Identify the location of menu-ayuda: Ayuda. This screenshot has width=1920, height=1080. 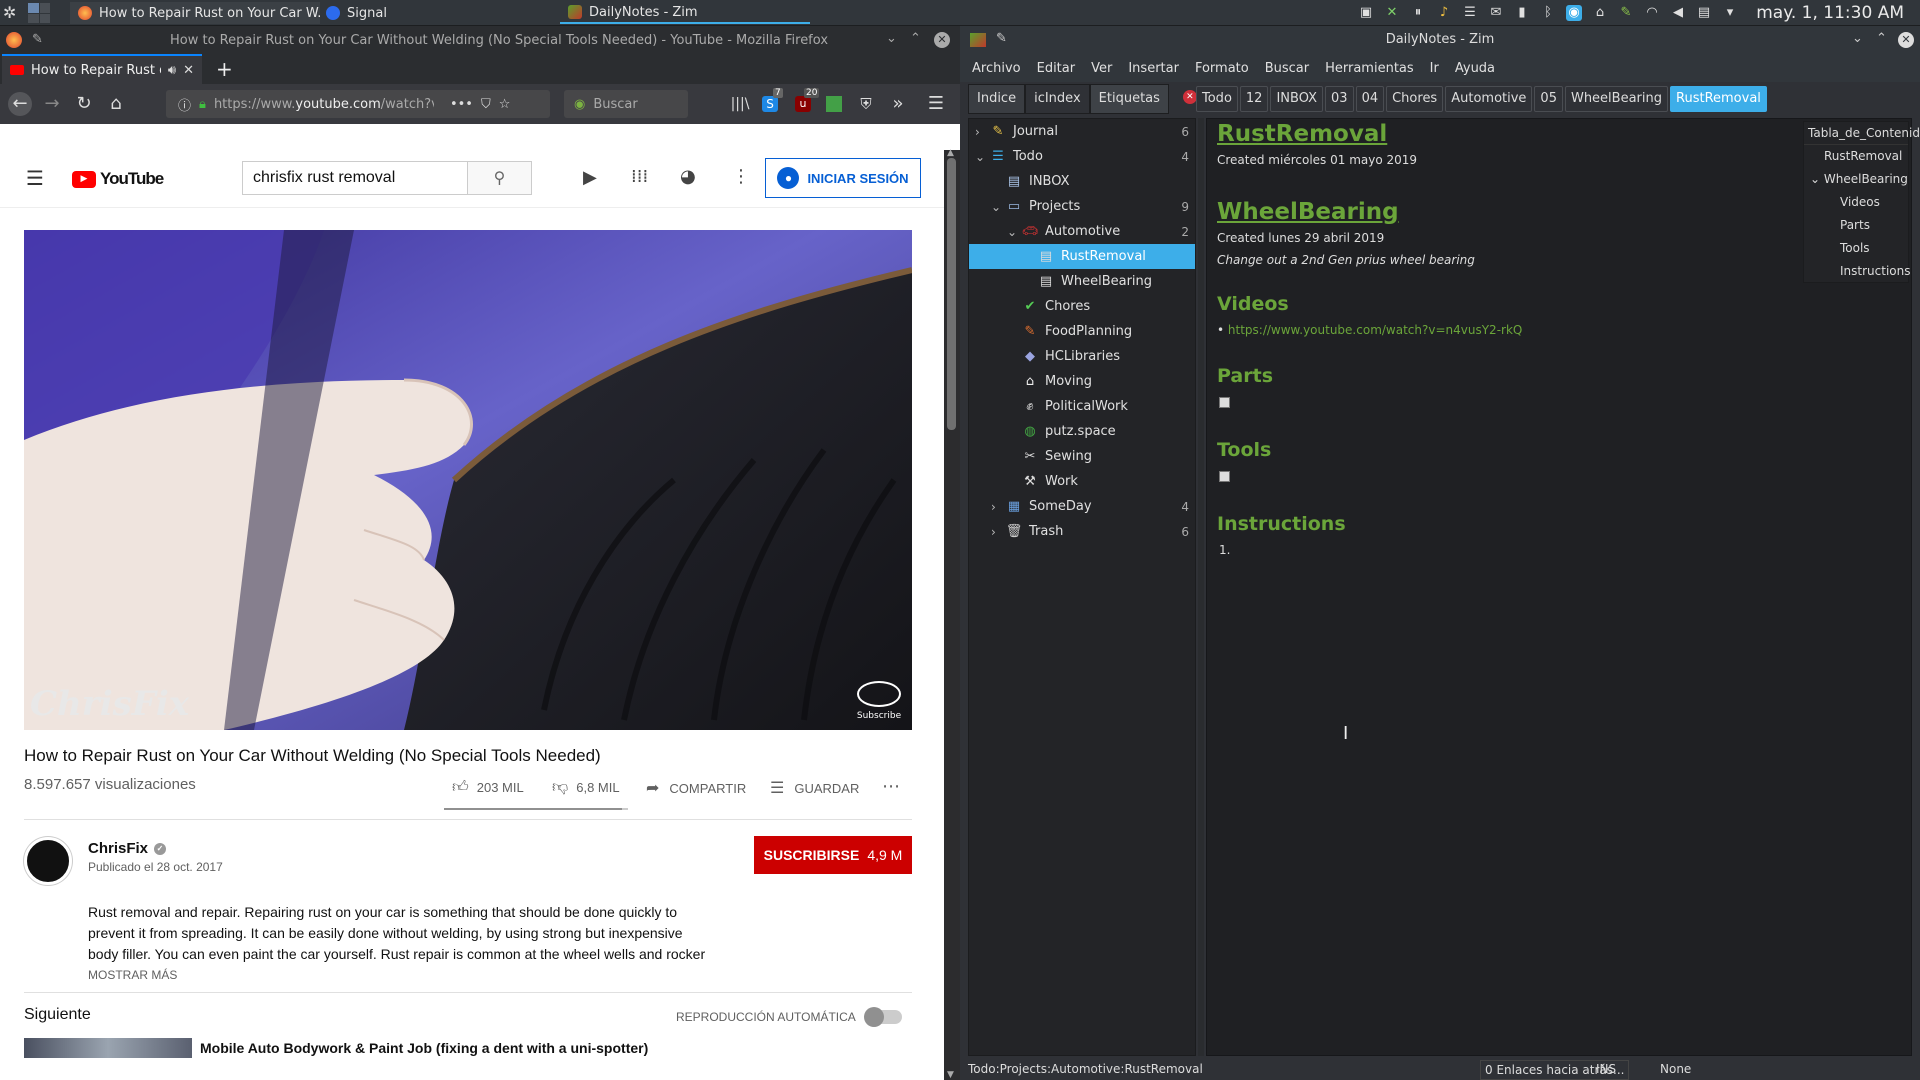
(1475, 68).